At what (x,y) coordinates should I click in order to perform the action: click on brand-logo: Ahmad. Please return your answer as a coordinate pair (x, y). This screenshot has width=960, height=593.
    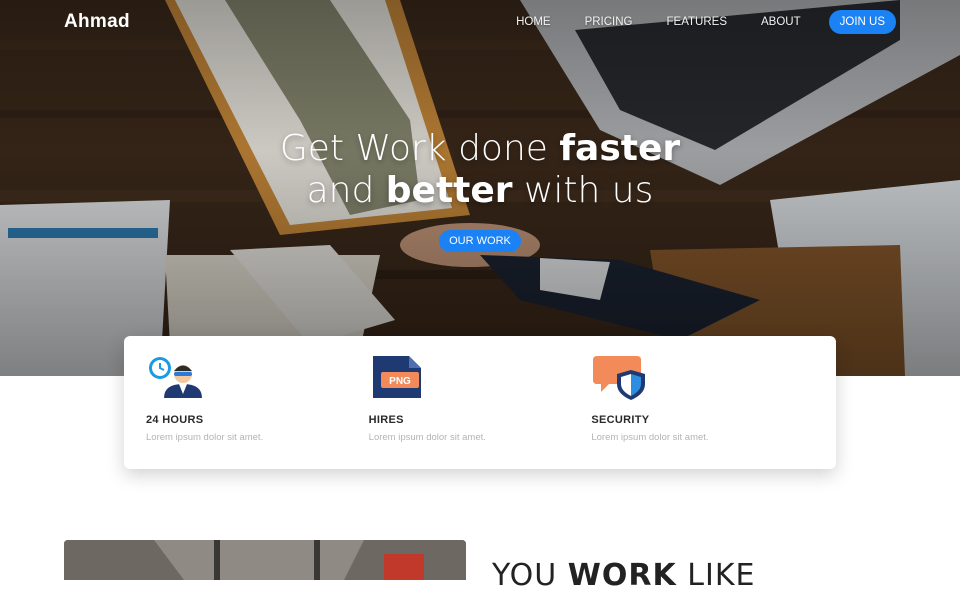
    Looking at the image, I should click on (97, 22).